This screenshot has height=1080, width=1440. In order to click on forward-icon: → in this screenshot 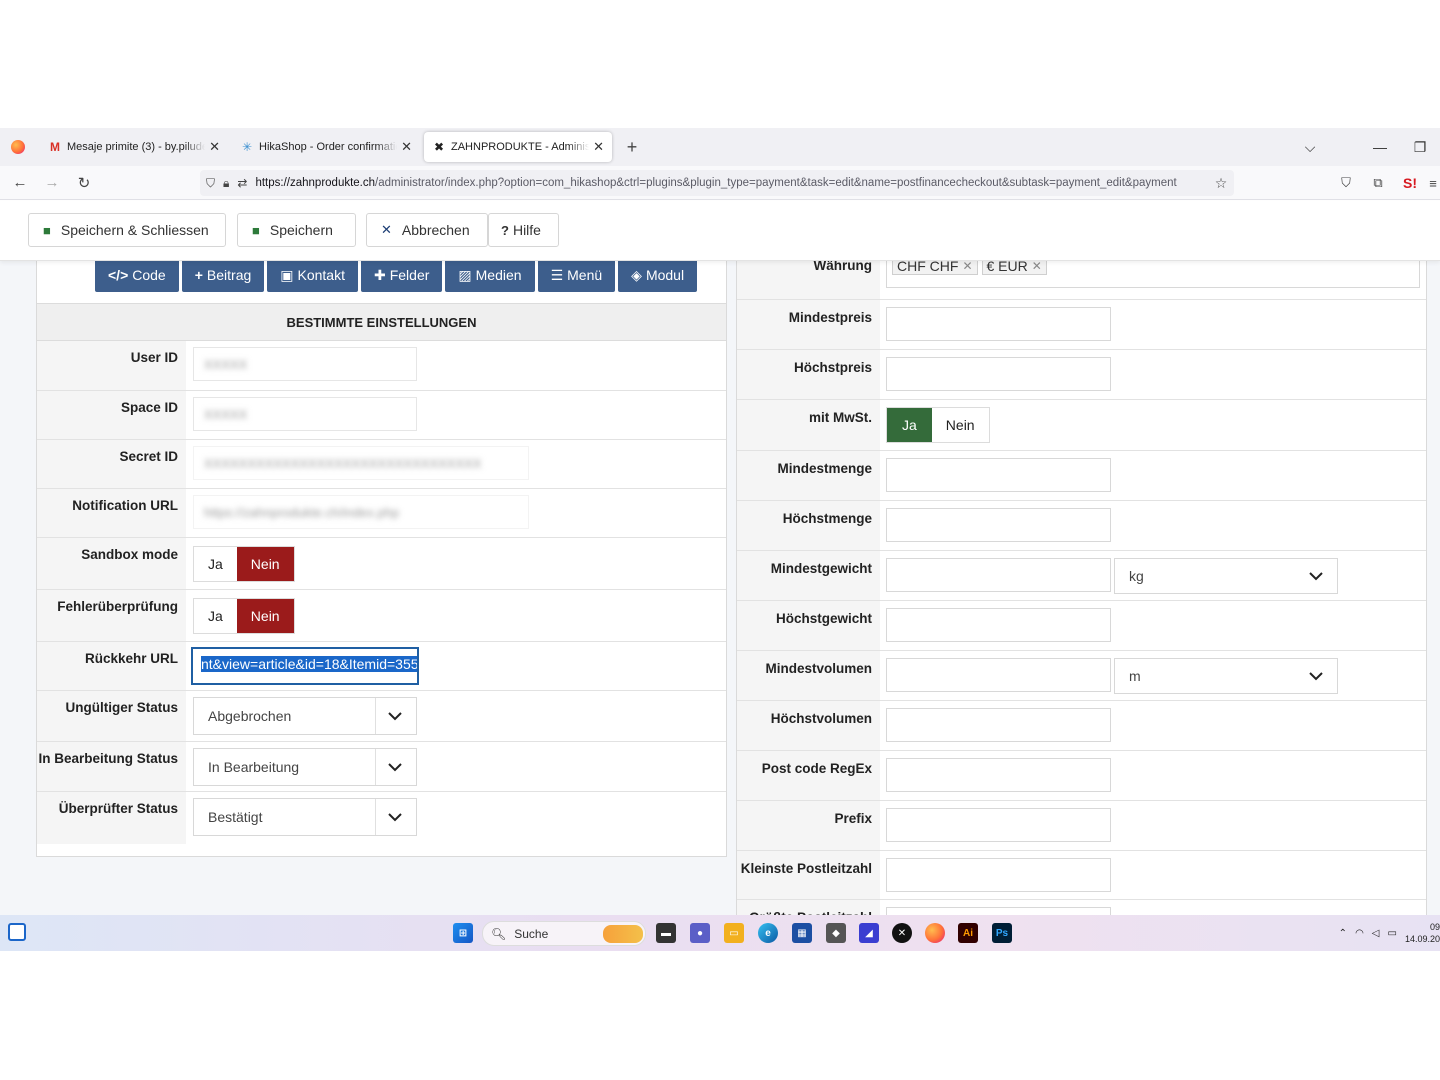, I will do `click(52, 182)`.